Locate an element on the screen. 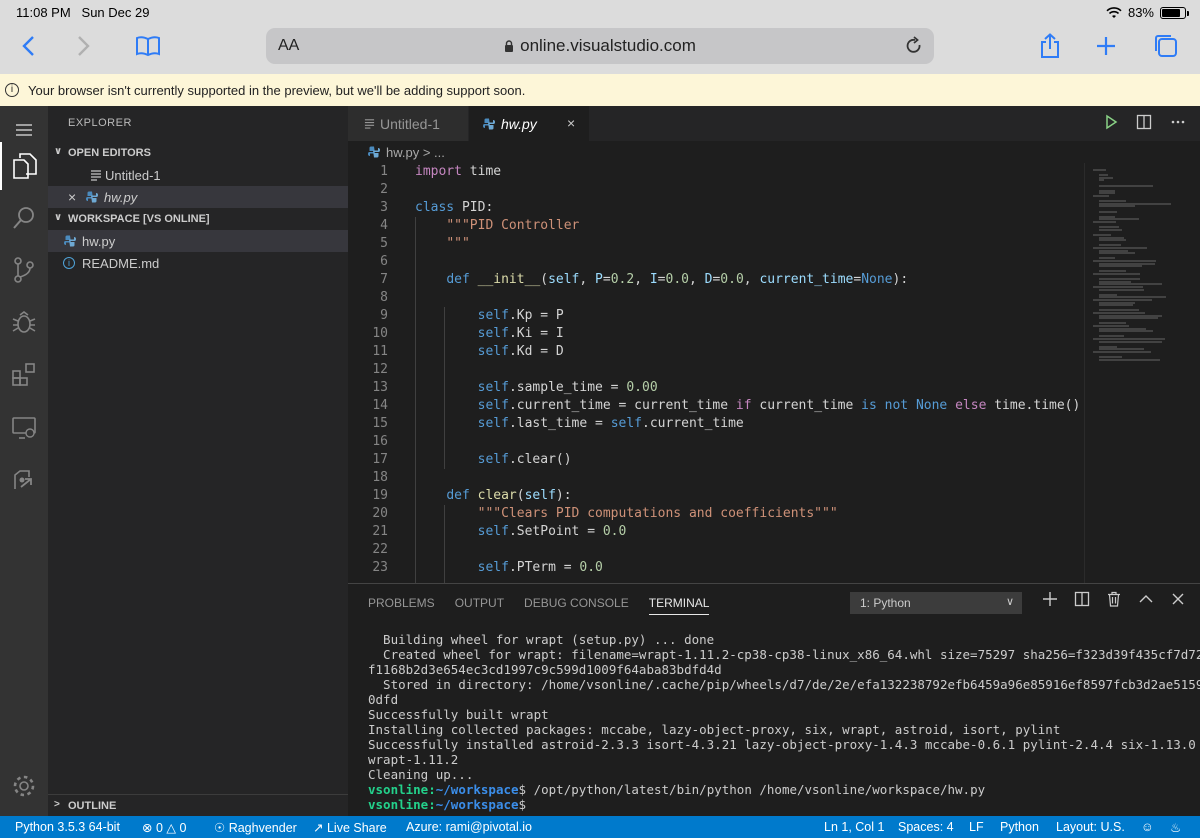 The width and height of the screenshot is (1200, 838). activity-bar is located at coordinates (24, 461).